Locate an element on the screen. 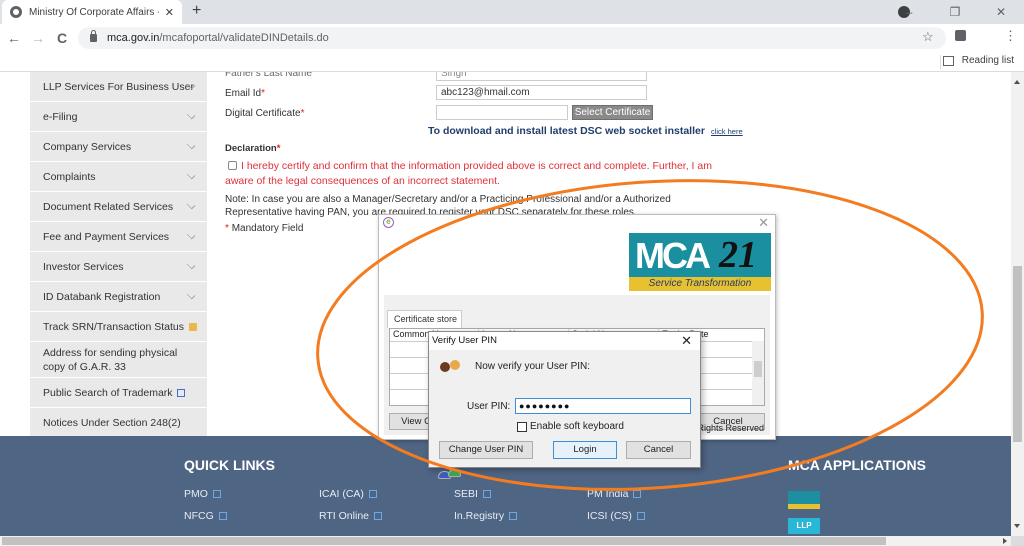 This screenshot has width=1024, height=546. email-label-text: Email Id is located at coordinates (243, 93).